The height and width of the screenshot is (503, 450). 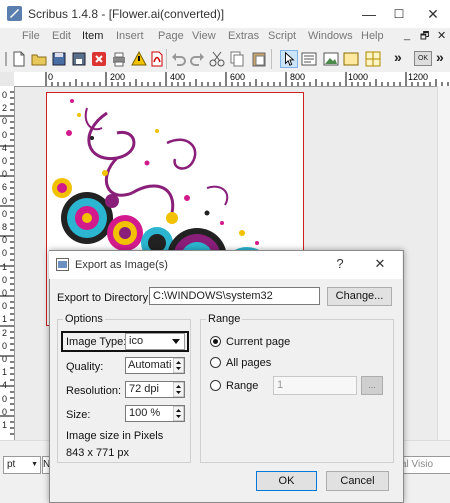 I want to click on text-frame-icon, so click(x=309, y=59).